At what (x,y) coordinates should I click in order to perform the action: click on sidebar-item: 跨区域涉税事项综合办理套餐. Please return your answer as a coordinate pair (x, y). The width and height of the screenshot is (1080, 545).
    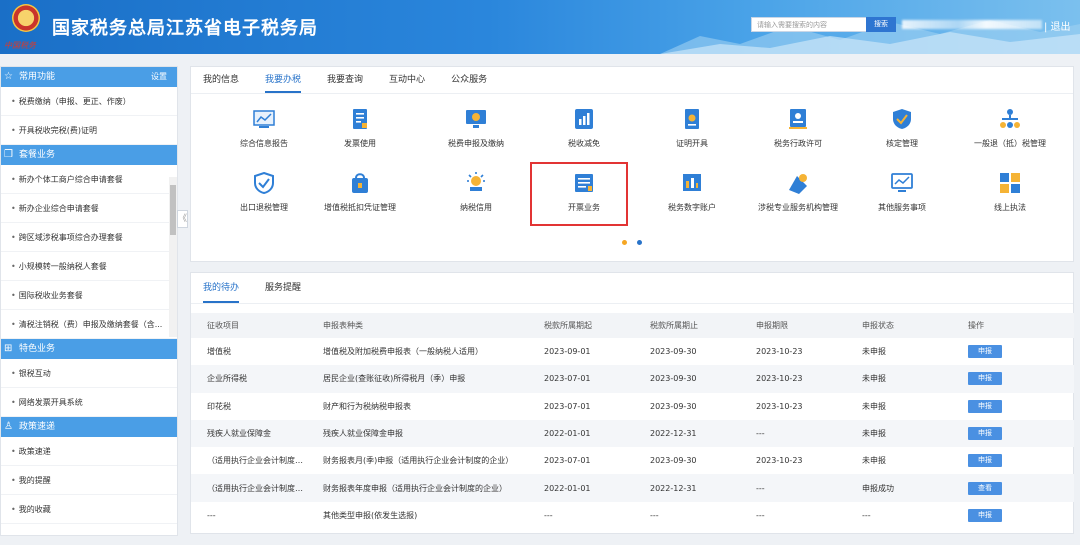
    Looking at the image, I should click on (89, 237).